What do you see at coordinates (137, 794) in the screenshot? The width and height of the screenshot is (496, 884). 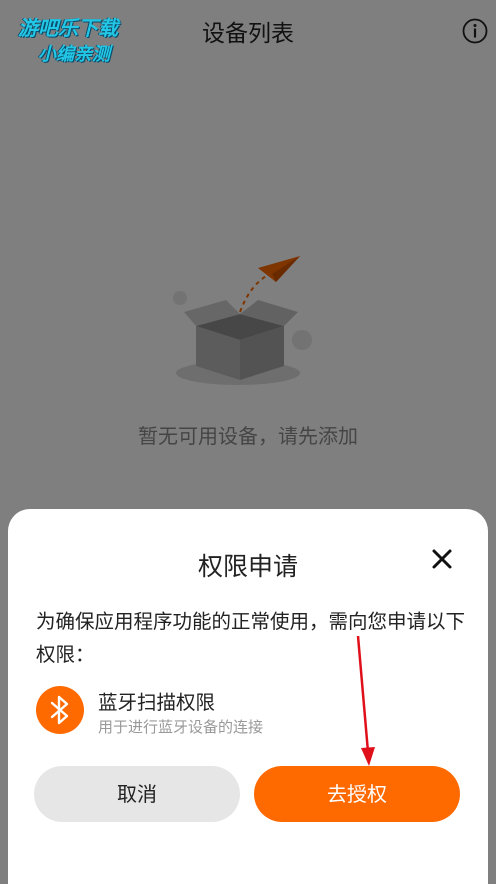 I see `cancel-button: 取消` at bounding box center [137, 794].